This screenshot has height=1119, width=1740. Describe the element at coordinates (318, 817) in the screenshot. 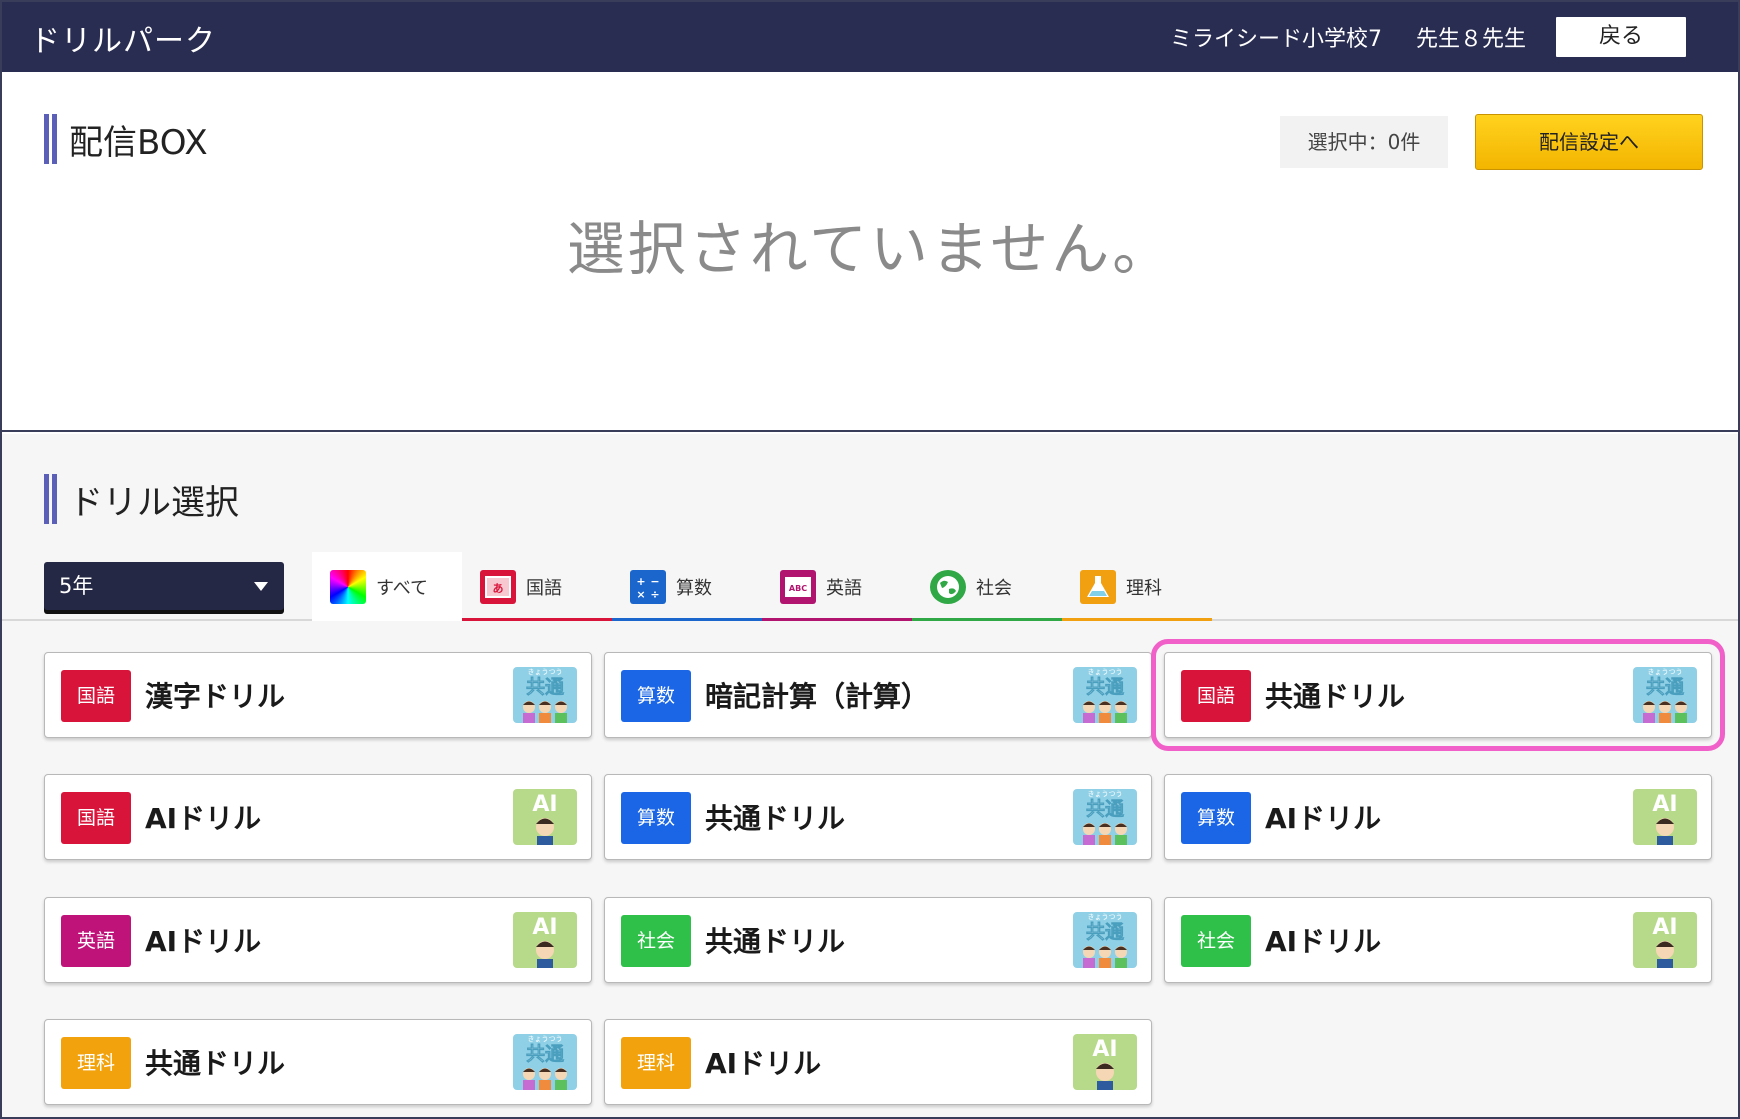

I see `drill-card: 国語 AIドリル AI` at that location.